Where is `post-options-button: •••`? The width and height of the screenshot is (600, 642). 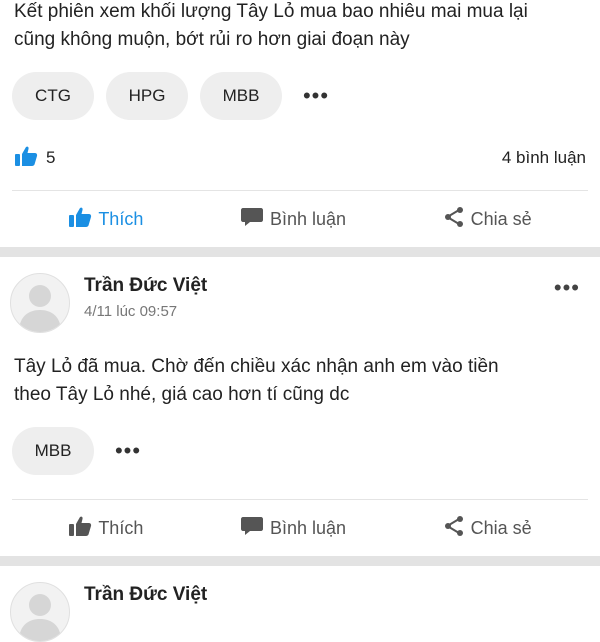 post-options-button: ••• is located at coordinates (567, 288).